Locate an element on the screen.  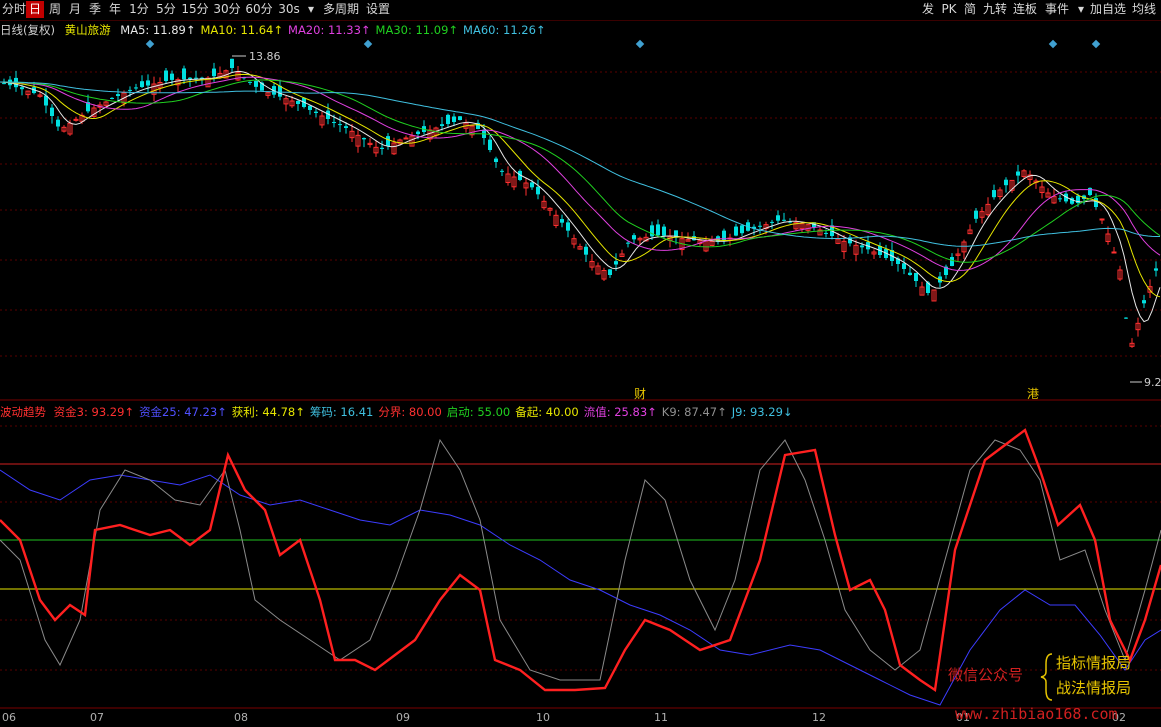
watermark-brand2: 战法情报局 is located at coordinates (1094, 688).